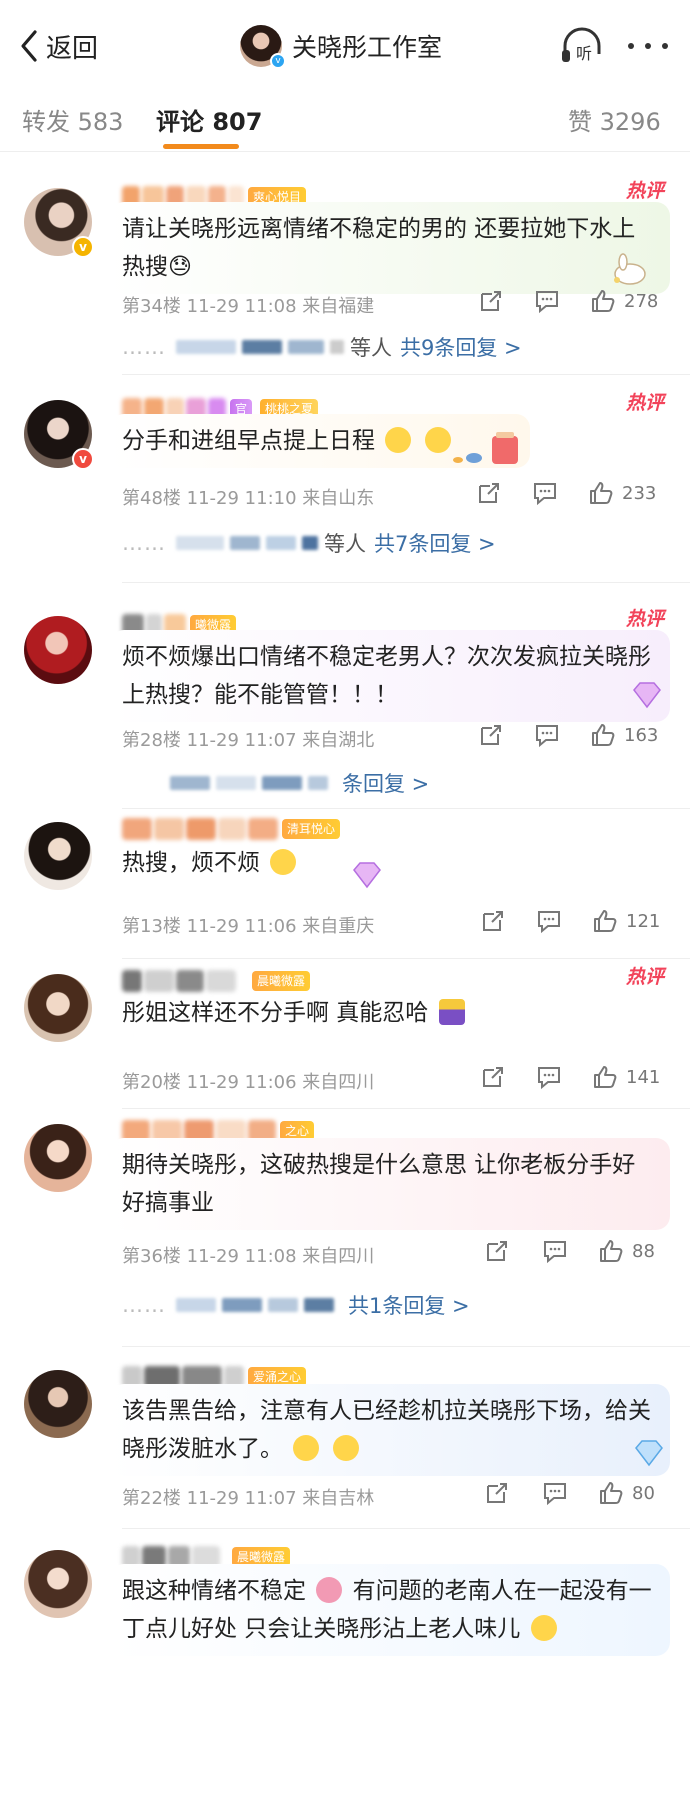  Describe the element at coordinates (649, 1453) in the screenshot. I see `diamond-sticker-icon` at that location.